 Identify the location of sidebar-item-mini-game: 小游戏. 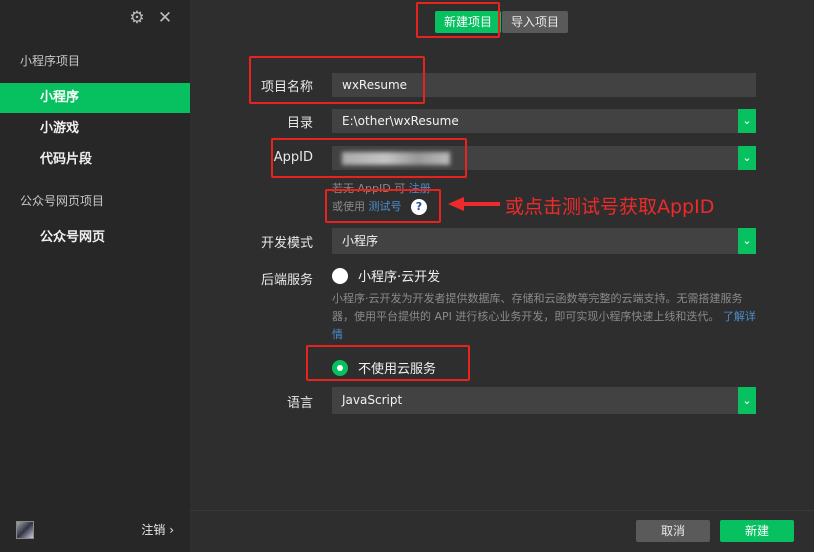
(95, 129).